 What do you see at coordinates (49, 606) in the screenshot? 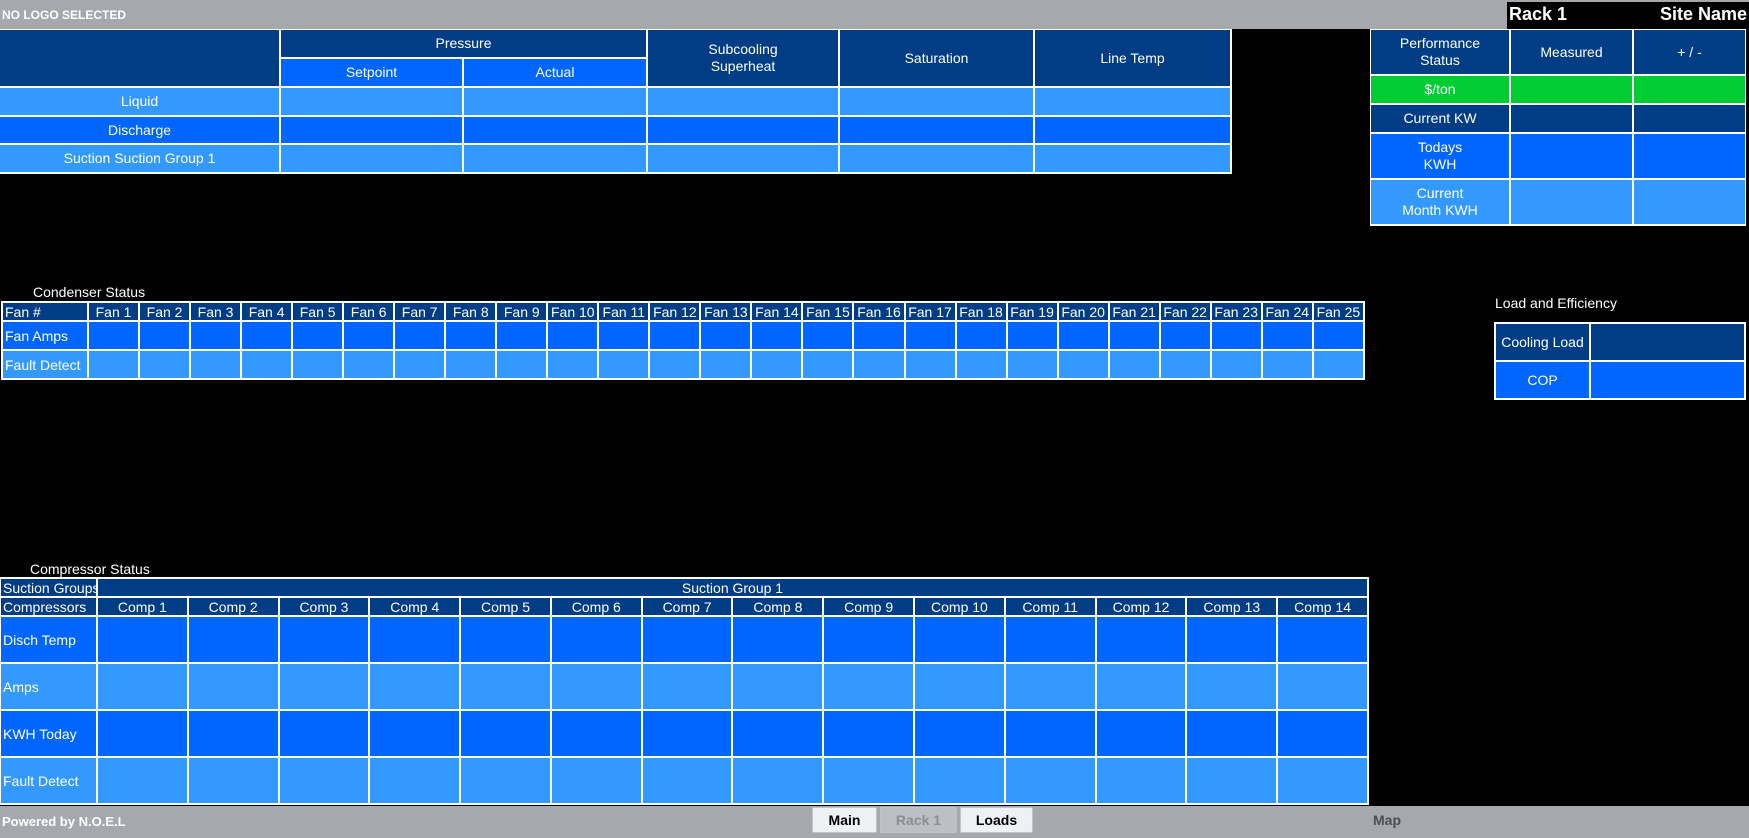
I see `compressors-label: Compressors` at bounding box center [49, 606].